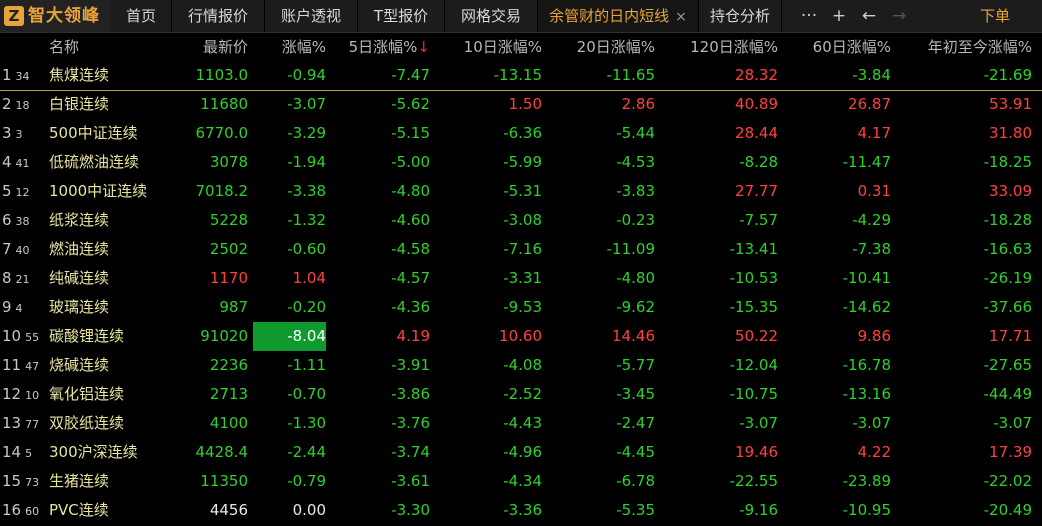  Describe the element at coordinates (86, 394) in the screenshot. I see `contract-name-cell: 氧化铝连续` at that location.